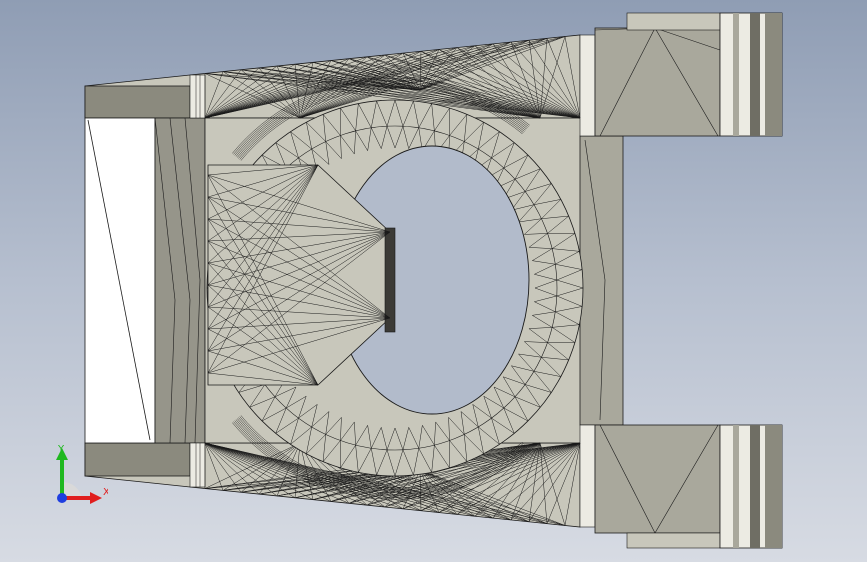 This screenshot has height=562, width=867. I want to click on left-end-white-face, so click(120, 280).